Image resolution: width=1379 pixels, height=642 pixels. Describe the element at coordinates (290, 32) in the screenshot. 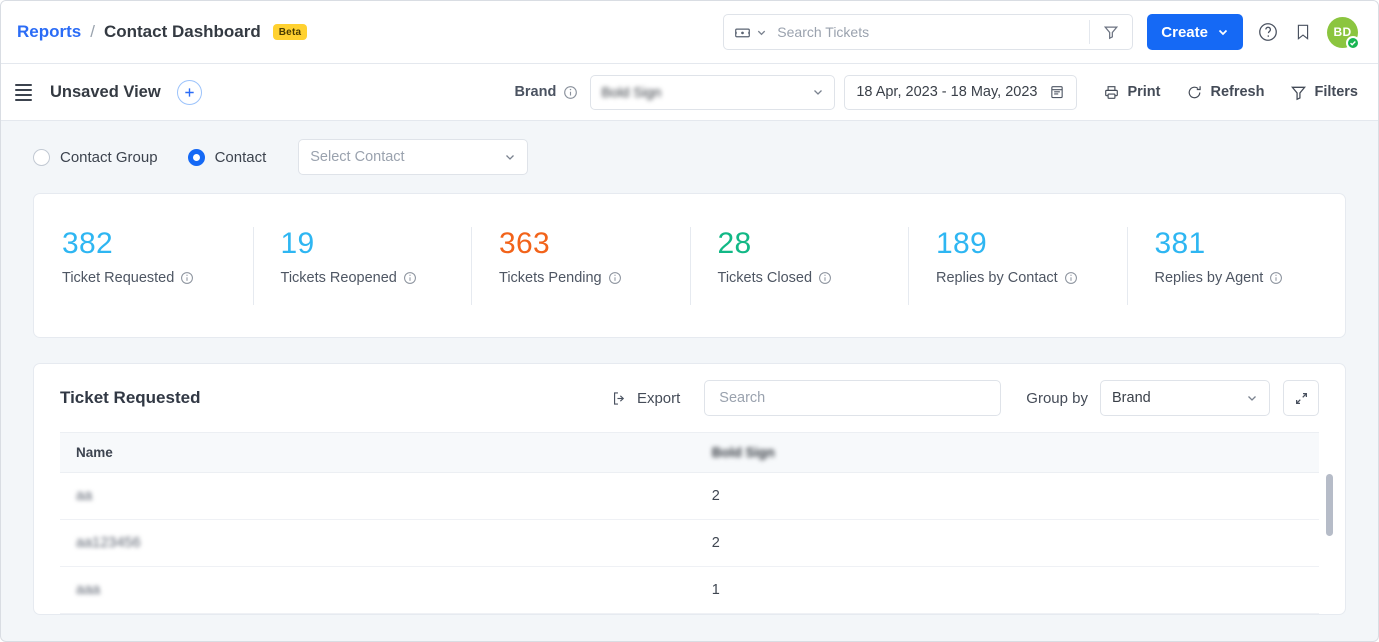

I see `status-badge: Beta` at that location.